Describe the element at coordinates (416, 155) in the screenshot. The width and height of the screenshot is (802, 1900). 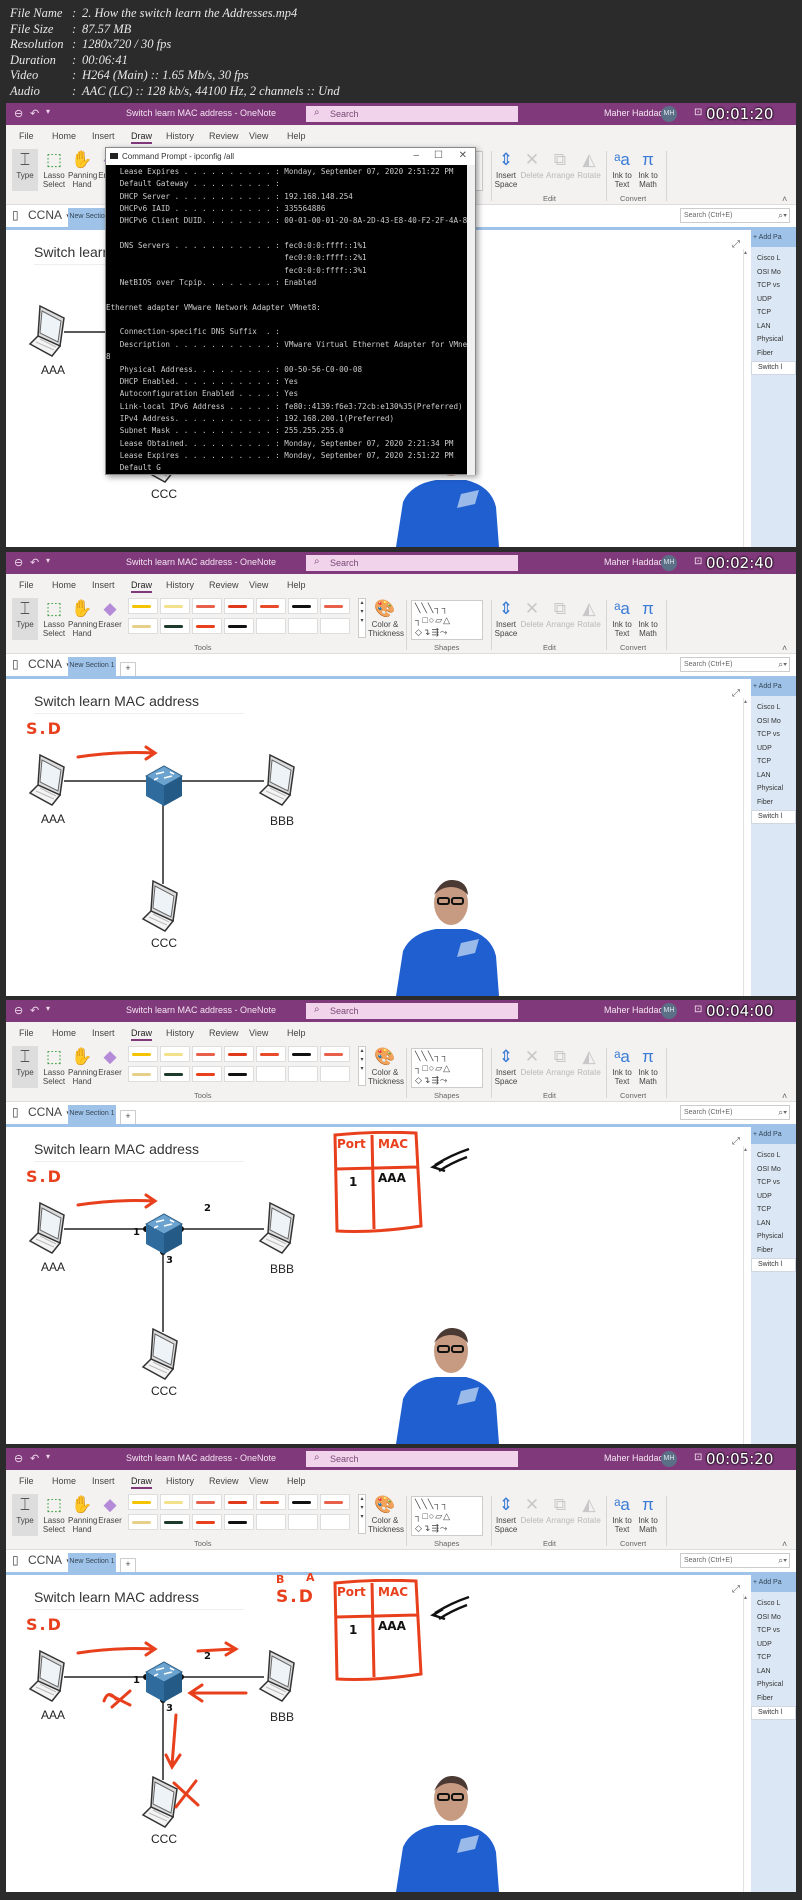
I see `minimize-button: –` at that location.